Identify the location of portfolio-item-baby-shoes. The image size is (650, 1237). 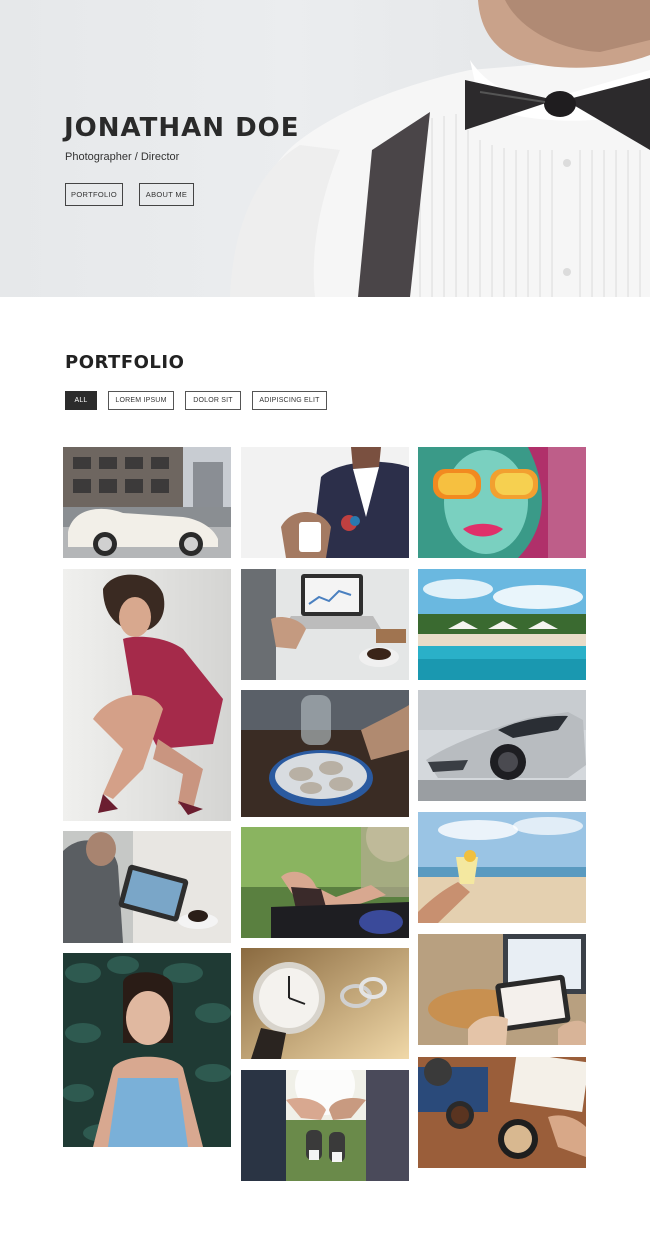
(325, 1125).